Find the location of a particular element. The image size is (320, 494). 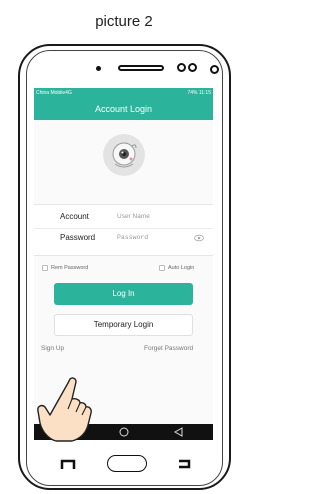

eye-icon is located at coordinates (199, 238).